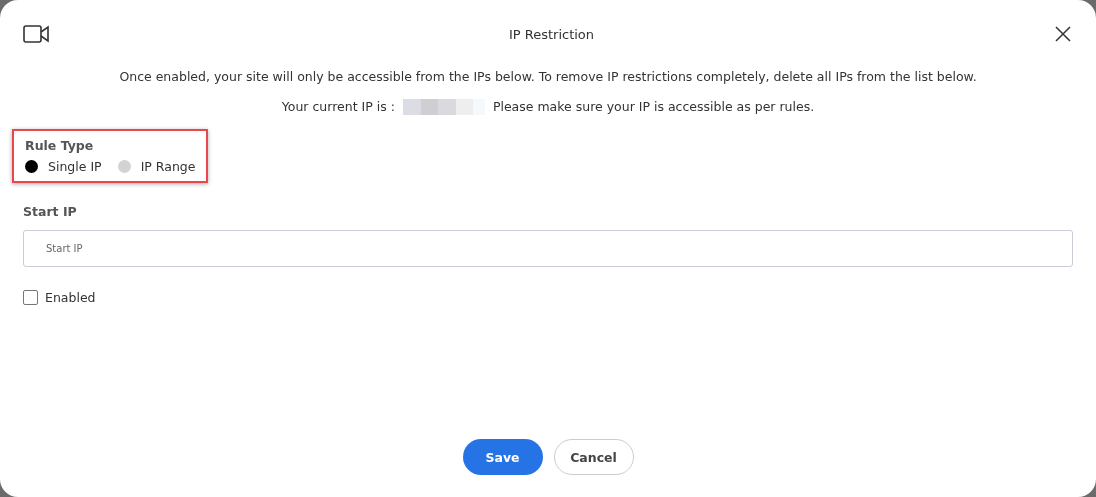  I want to click on rule-type-label: Rule Type, so click(60, 145).